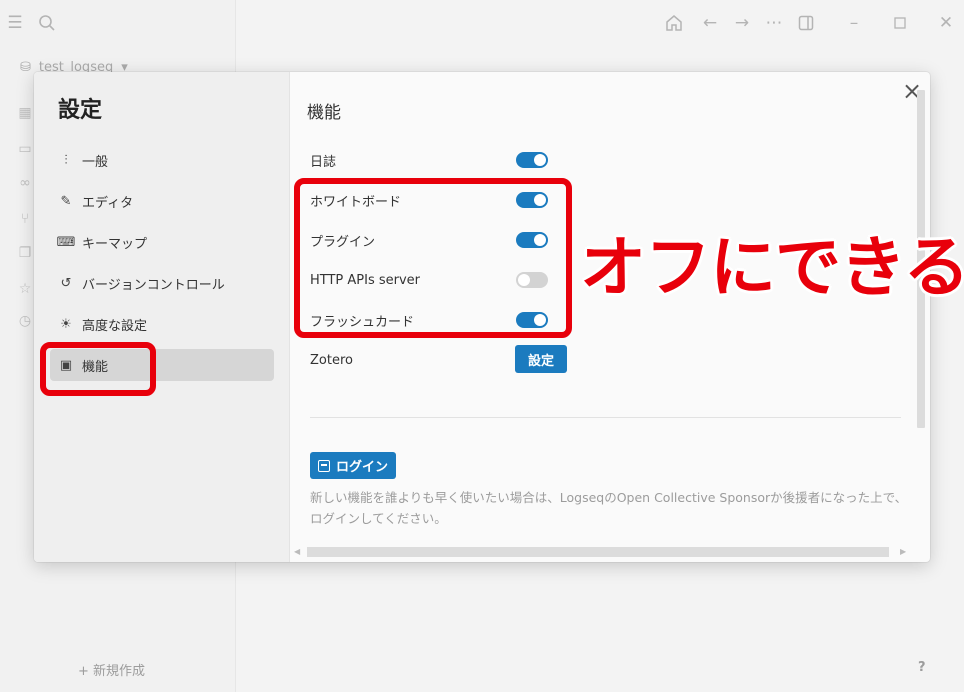 This screenshot has width=964, height=692. What do you see at coordinates (66, 160) in the screenshot?
I see `sliders-icon: ⫶` at bounding box center [66, 160].